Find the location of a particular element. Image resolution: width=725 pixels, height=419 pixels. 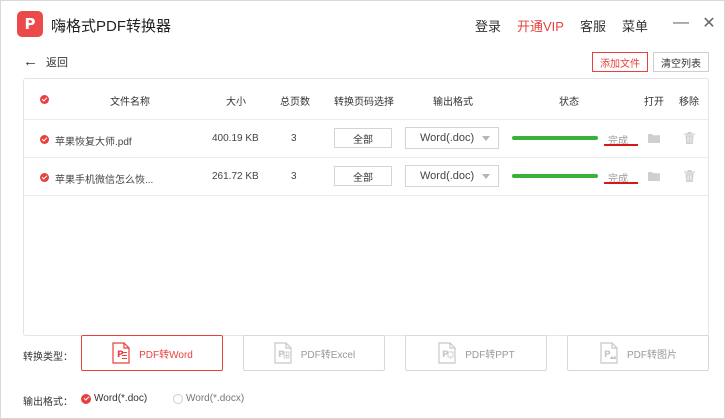

header-remove: 移除 is located at coordinates (689, 102).